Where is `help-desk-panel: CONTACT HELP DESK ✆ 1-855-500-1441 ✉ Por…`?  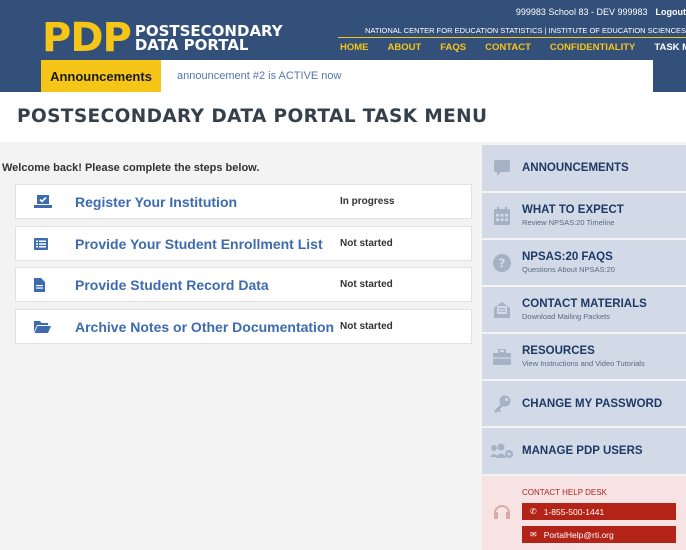 help-desk-panel: CONTACT HELP DESK ✆ 1-855-500-1441 ✉ Por… is located at coordinates (584, 513).